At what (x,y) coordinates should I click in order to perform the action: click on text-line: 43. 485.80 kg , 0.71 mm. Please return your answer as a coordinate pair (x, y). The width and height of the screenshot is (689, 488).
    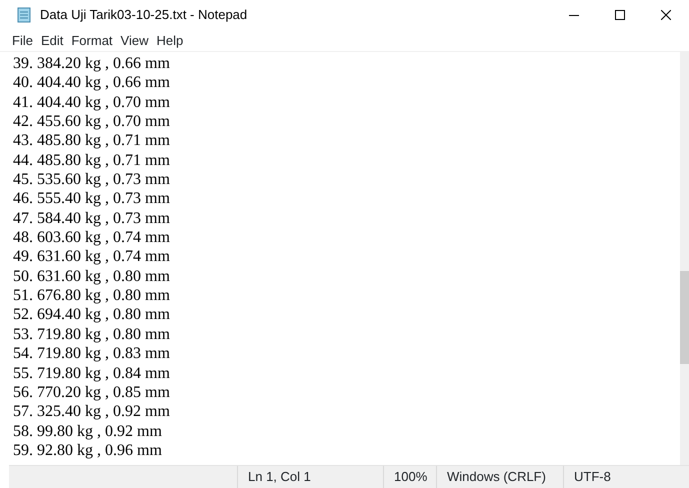
    Looking at the image, I should click on (91, 141).